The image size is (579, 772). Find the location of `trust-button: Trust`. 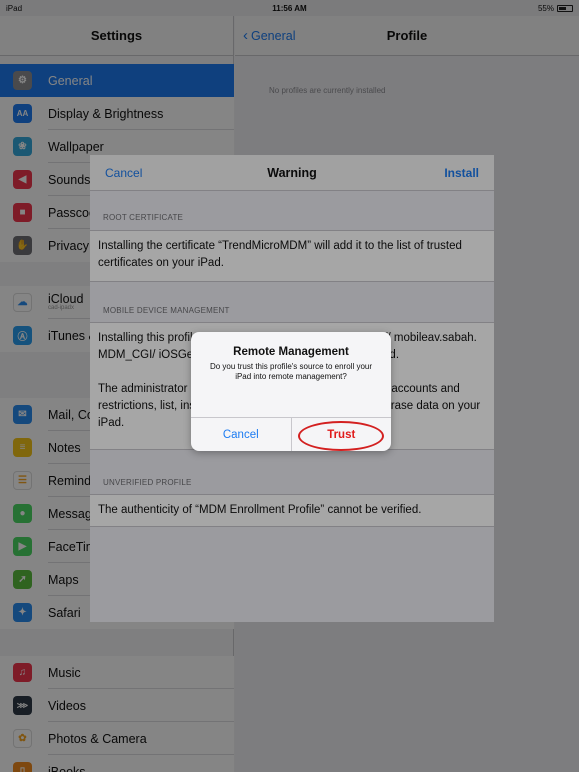

trust-button: Trust is located at coordinates (341, 434).